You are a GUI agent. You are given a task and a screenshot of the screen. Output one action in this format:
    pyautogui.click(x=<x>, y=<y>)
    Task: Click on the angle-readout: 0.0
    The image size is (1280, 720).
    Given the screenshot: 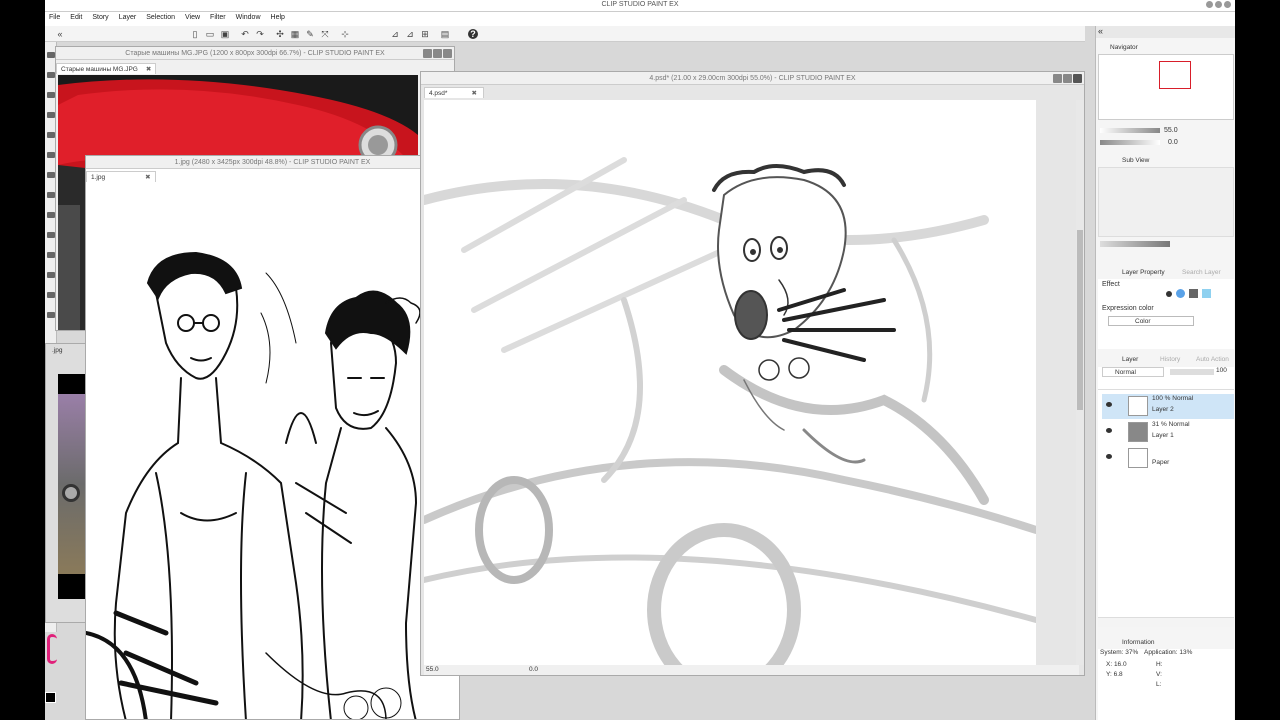 What is the action you would take?
    pyautogui.click(x=533, y=670)
    